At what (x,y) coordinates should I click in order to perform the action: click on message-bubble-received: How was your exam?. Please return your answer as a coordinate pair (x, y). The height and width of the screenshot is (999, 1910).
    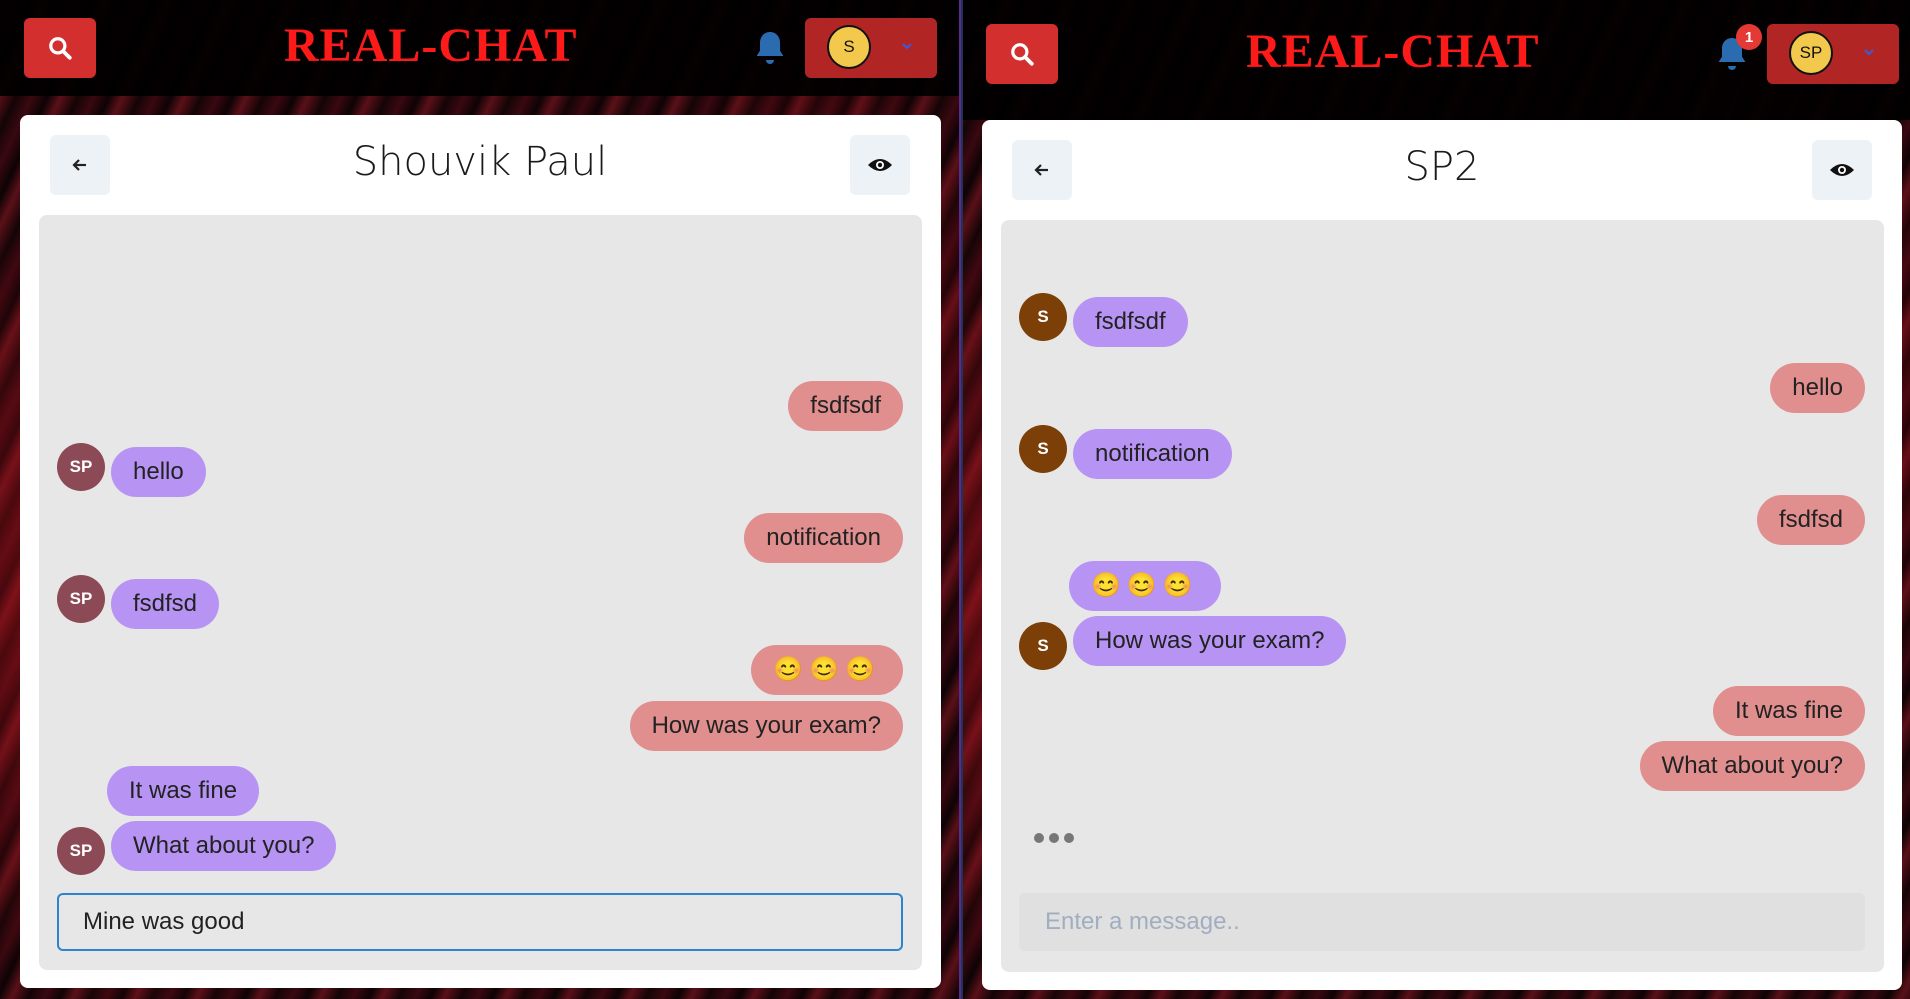
    Looking at the image, I should click on (1210, 641).